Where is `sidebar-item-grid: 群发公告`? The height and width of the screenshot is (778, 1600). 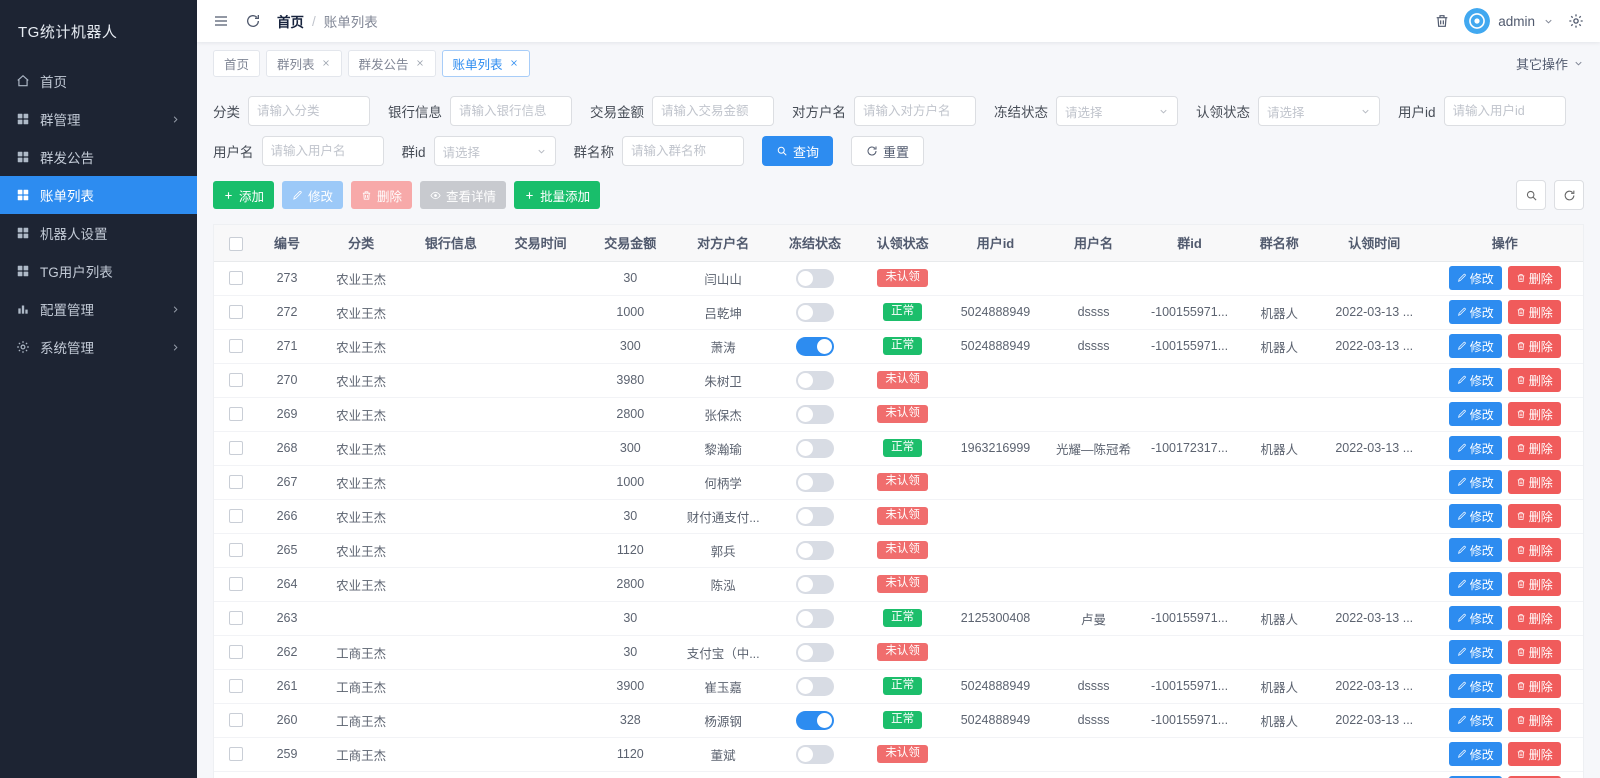
sidebar-item-grid: 群发公告 is located at coordinates (98, 157).